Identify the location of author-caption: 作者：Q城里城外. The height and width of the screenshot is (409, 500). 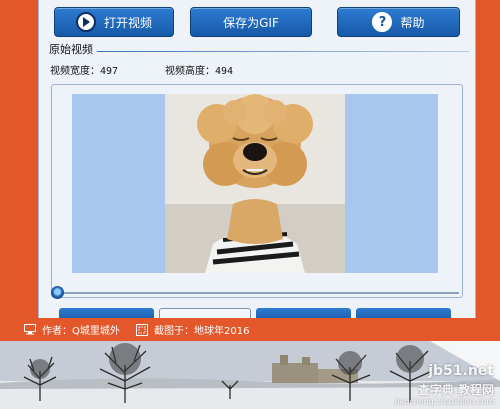
(72, 329).